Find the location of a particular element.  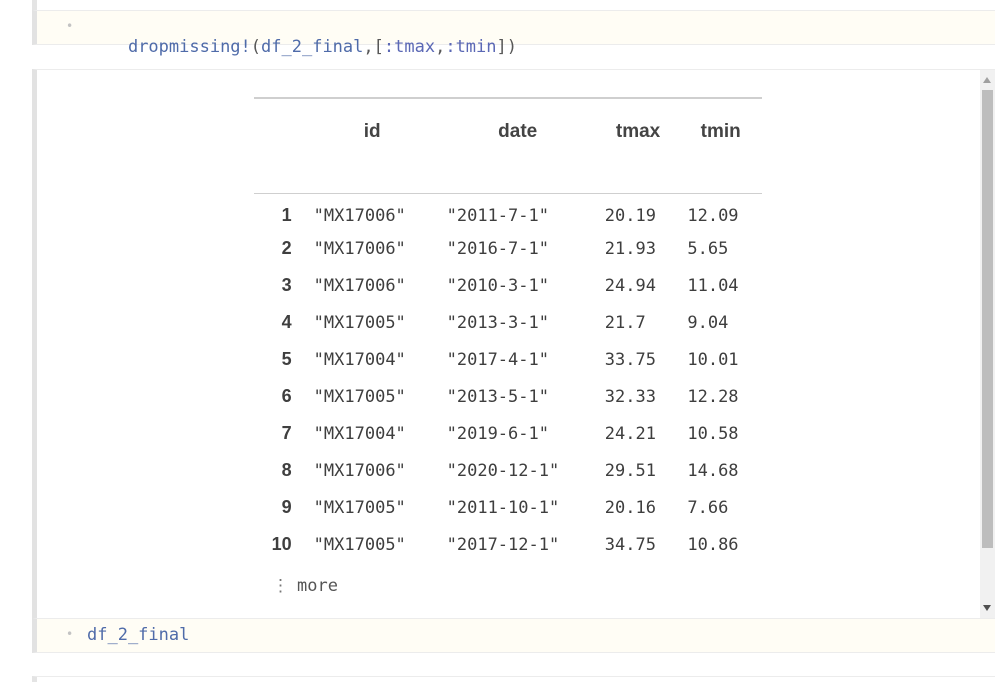

code-function: dropmissing! is located at coordinates (189, 47).